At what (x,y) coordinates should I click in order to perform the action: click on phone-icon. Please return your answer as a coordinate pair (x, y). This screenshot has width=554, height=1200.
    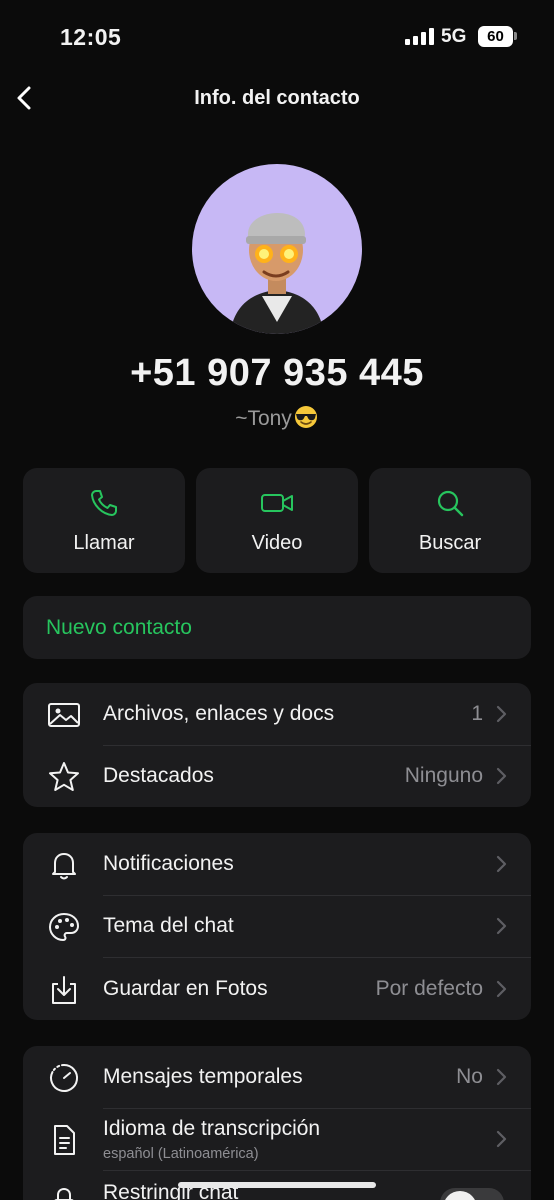
    Looking at the image, I should click on (104, 503).